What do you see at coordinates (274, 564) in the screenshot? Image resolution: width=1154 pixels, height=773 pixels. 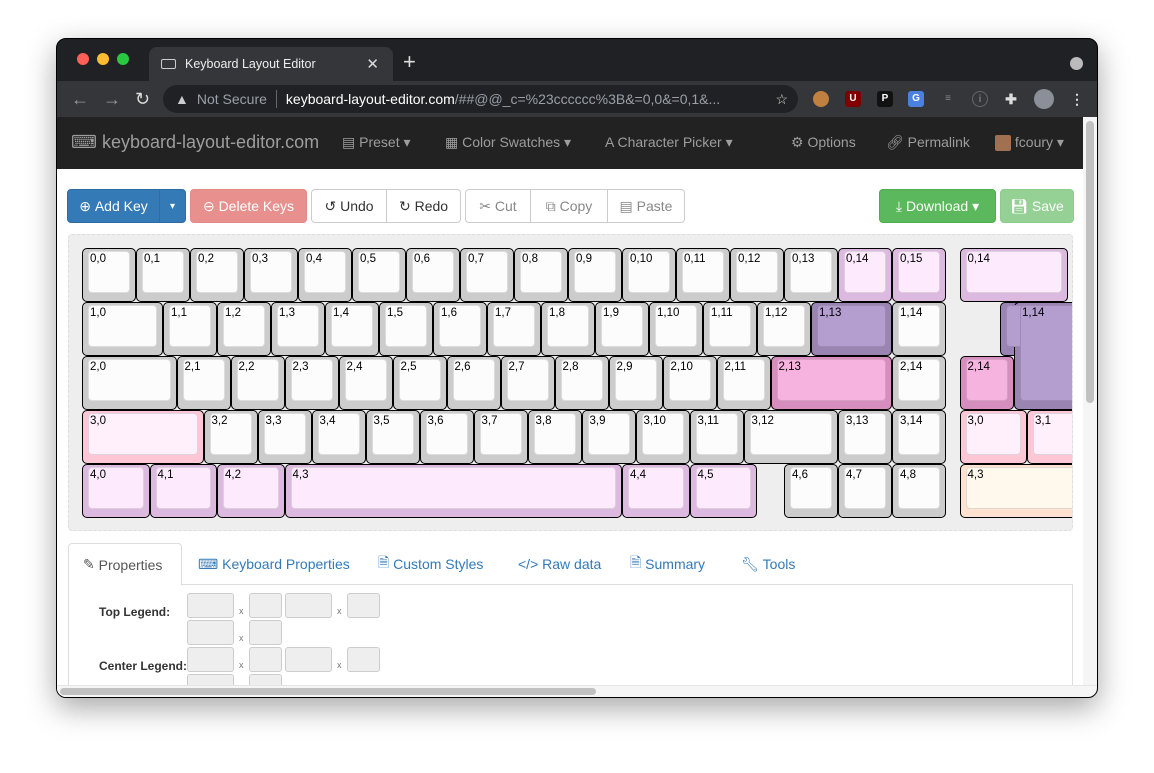 I see `tab-keyboard-properties: ⌨ Keyboard Properties` at bounding box center [274, 564].